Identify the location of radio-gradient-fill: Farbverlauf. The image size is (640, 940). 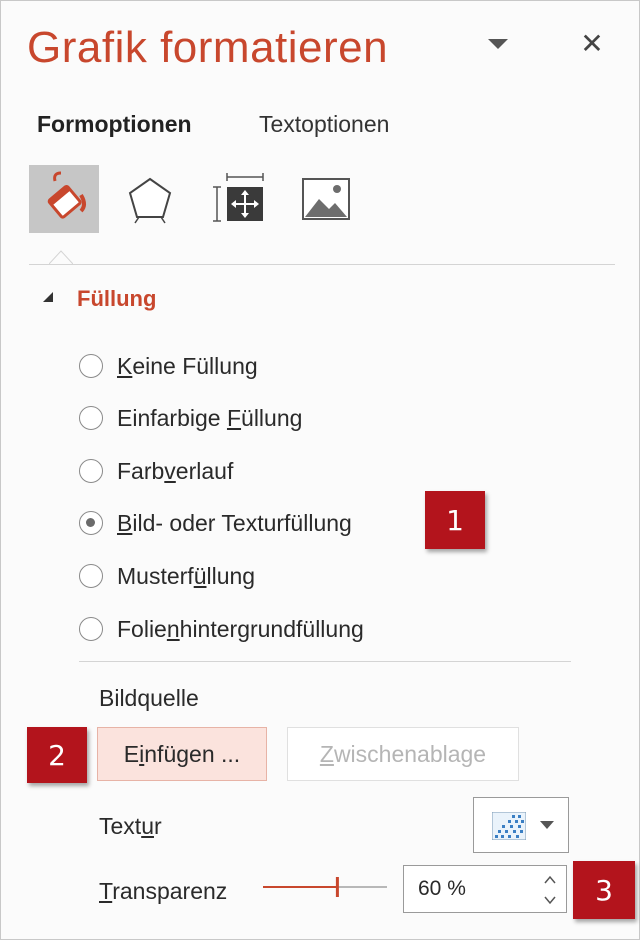
(156, 471).